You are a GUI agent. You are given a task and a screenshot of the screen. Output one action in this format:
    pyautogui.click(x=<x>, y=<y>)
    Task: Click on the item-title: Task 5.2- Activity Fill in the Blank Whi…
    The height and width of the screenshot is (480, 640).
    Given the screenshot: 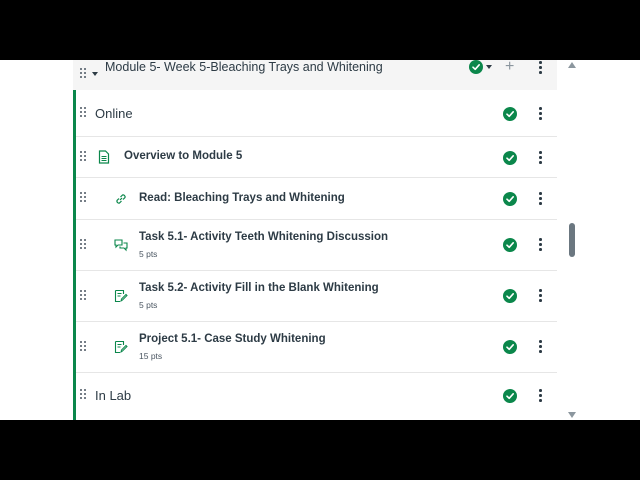 What is the action you would take?
    pyautogui.click(x=259, y=288)
    